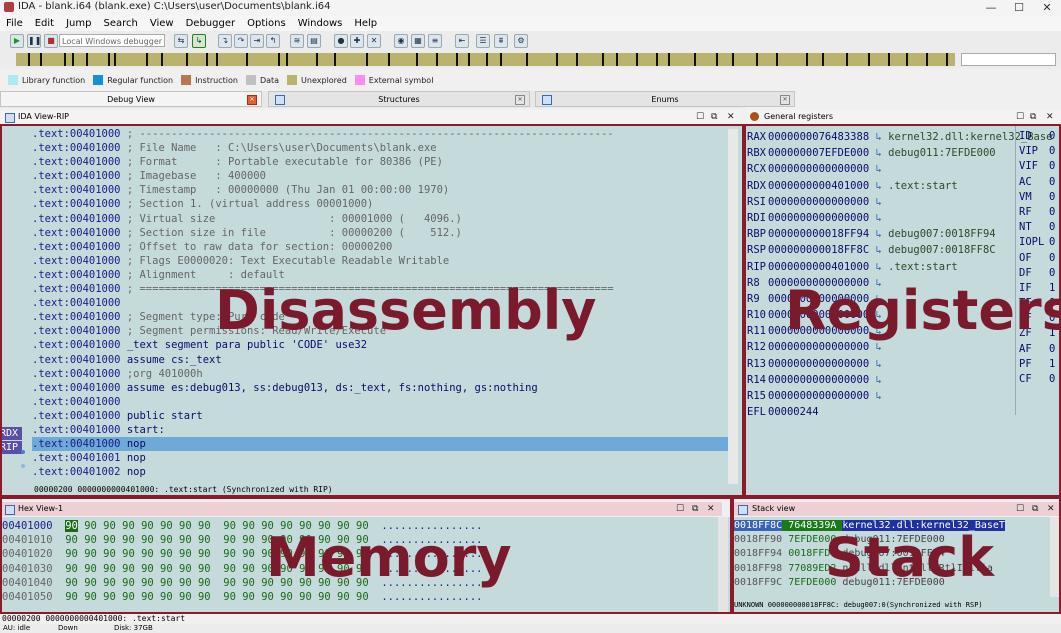  Describe the element at coordinates (317, 80) in the screenshot. I see `legend-unexplored: Unexplored` at that location.